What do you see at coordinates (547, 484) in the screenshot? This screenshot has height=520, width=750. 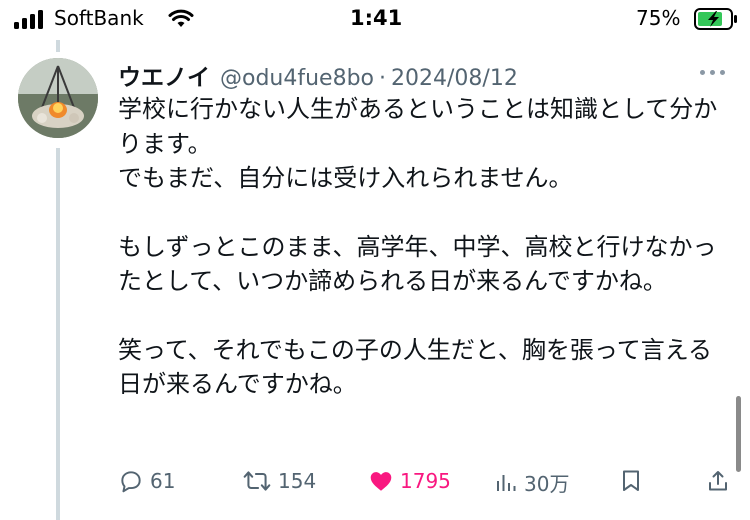 I see `view-count: 30万` at bounding box center [547, 484].